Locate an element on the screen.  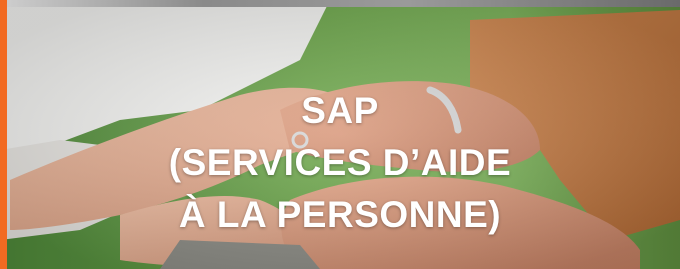
top-strip is located at coordinates (340, 3).